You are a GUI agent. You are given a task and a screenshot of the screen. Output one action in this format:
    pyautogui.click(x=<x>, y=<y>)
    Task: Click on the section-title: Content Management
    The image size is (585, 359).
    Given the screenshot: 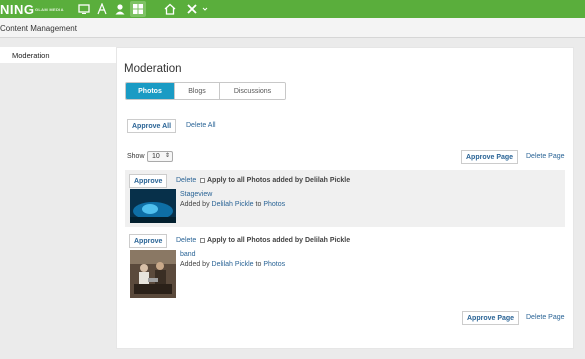 What is the action you would take?
    pyautogui.click(x=38, y=28)
    